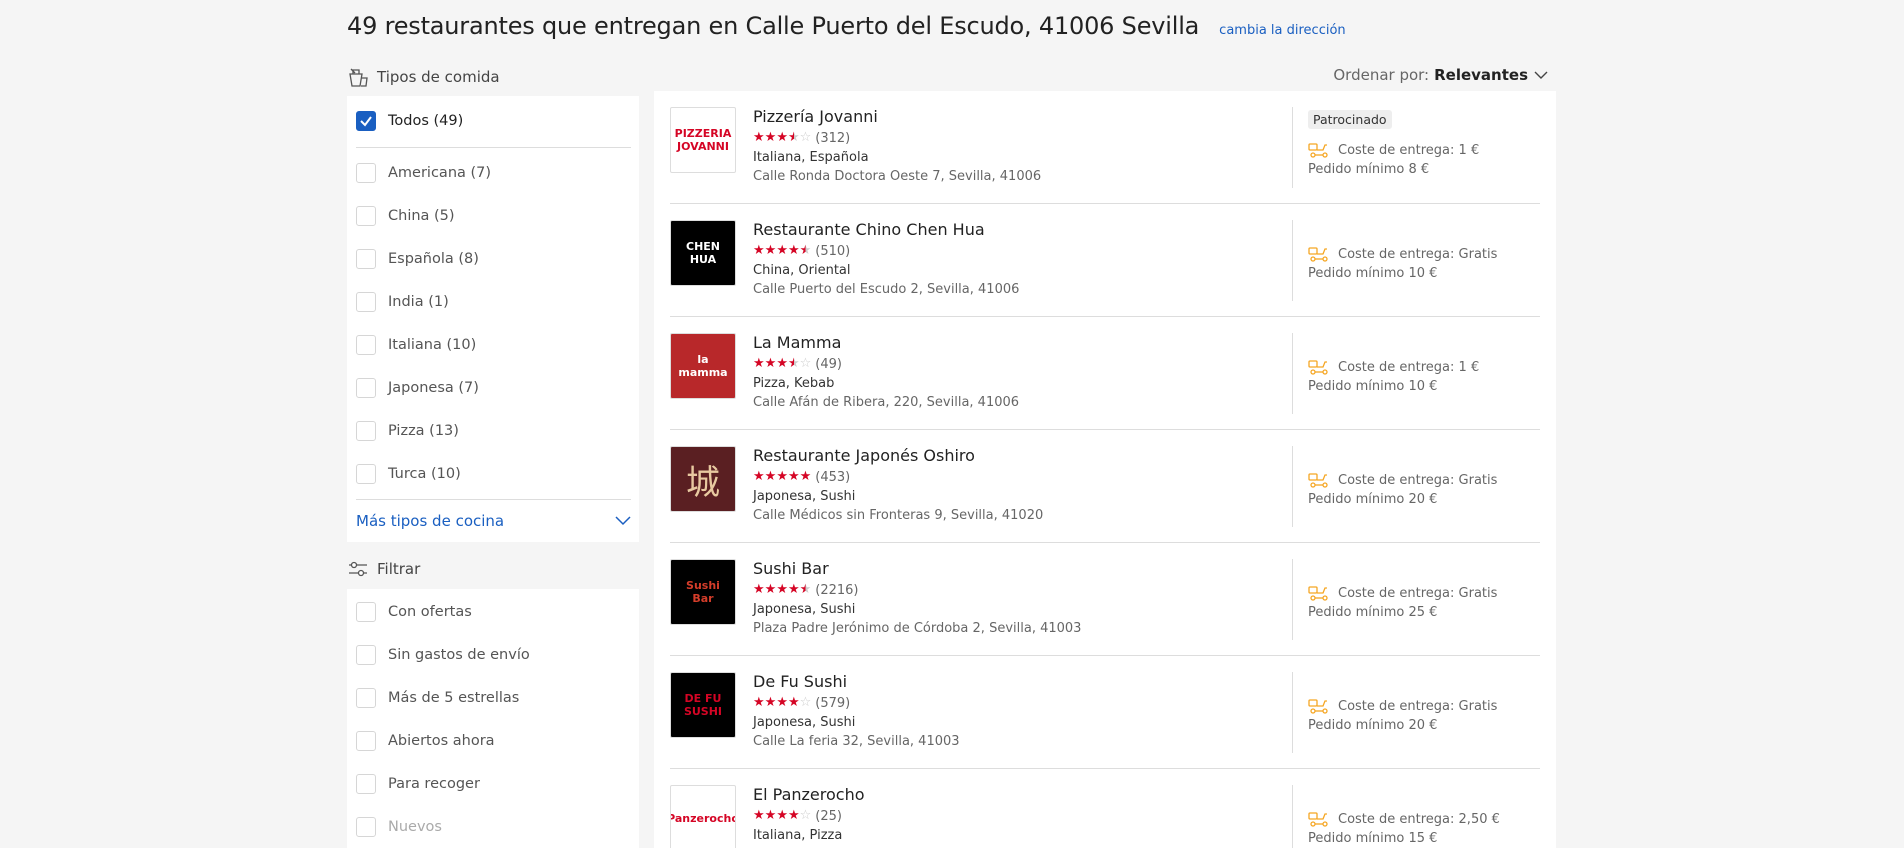  Describe the element at coordinates (418, 784) in the screenshot. I see `filter-option: Para recoger` at that location.